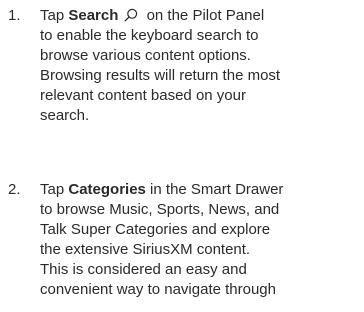  What do you see at coordinates (143, 95) in the screenshot?
I see `step-line: relevant content based on your` at bounding box center [143, 95].